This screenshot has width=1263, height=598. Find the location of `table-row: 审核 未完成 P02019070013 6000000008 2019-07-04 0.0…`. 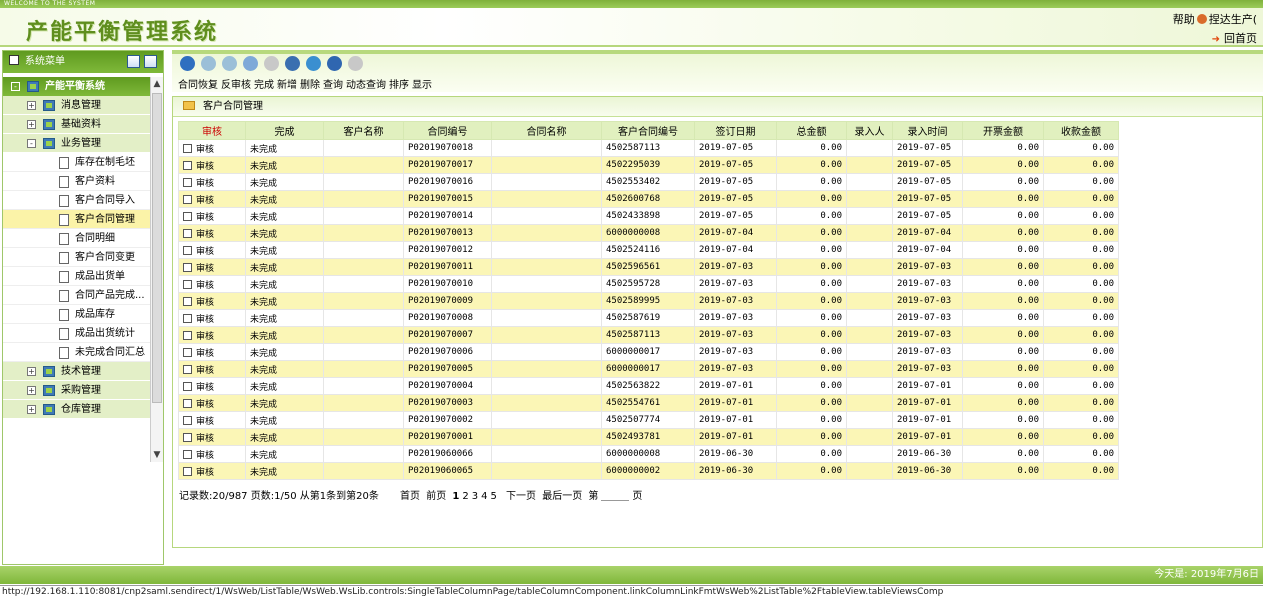

table-row: 审核 未完成 P02019070013 6000000008 2019-07-04 0.0… is located at coordinates (648, 233).